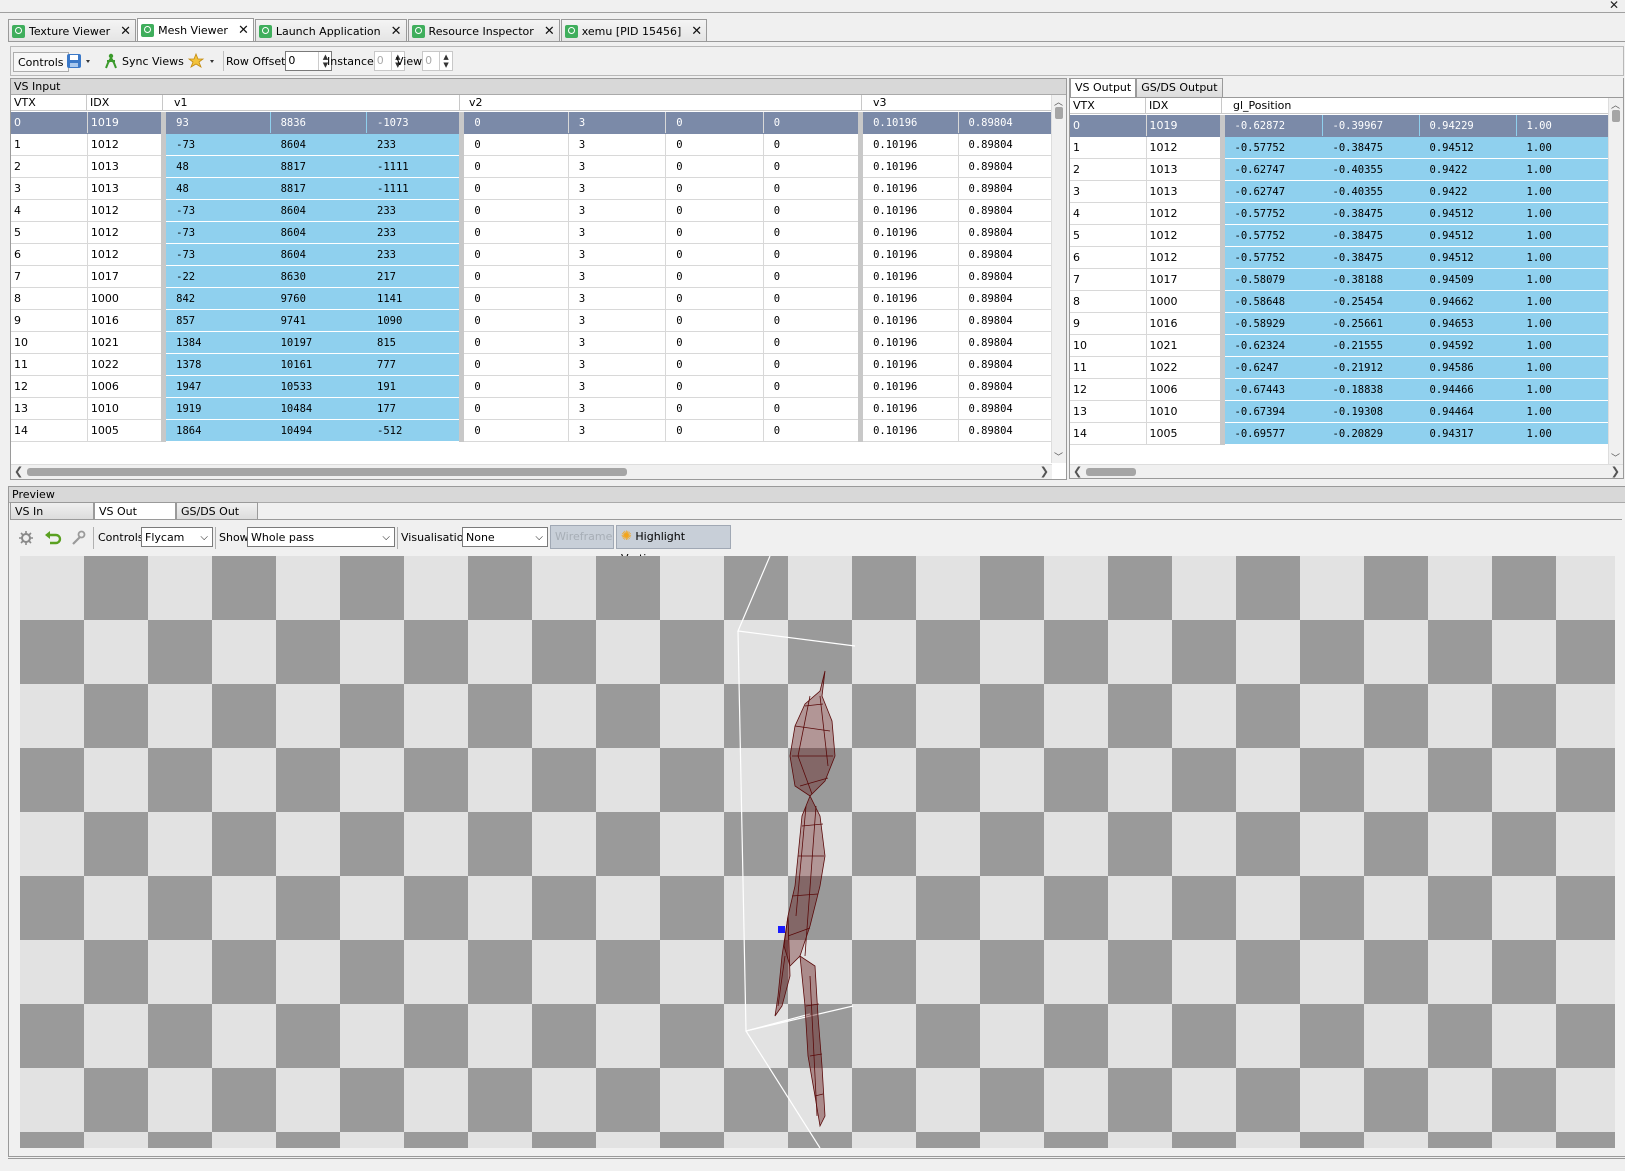 The image size is (1625, 1171). Describe the element at coordinates (330, 30) in the screenshot. I see `tab-launch-application: Launch Application ✕` at that location.